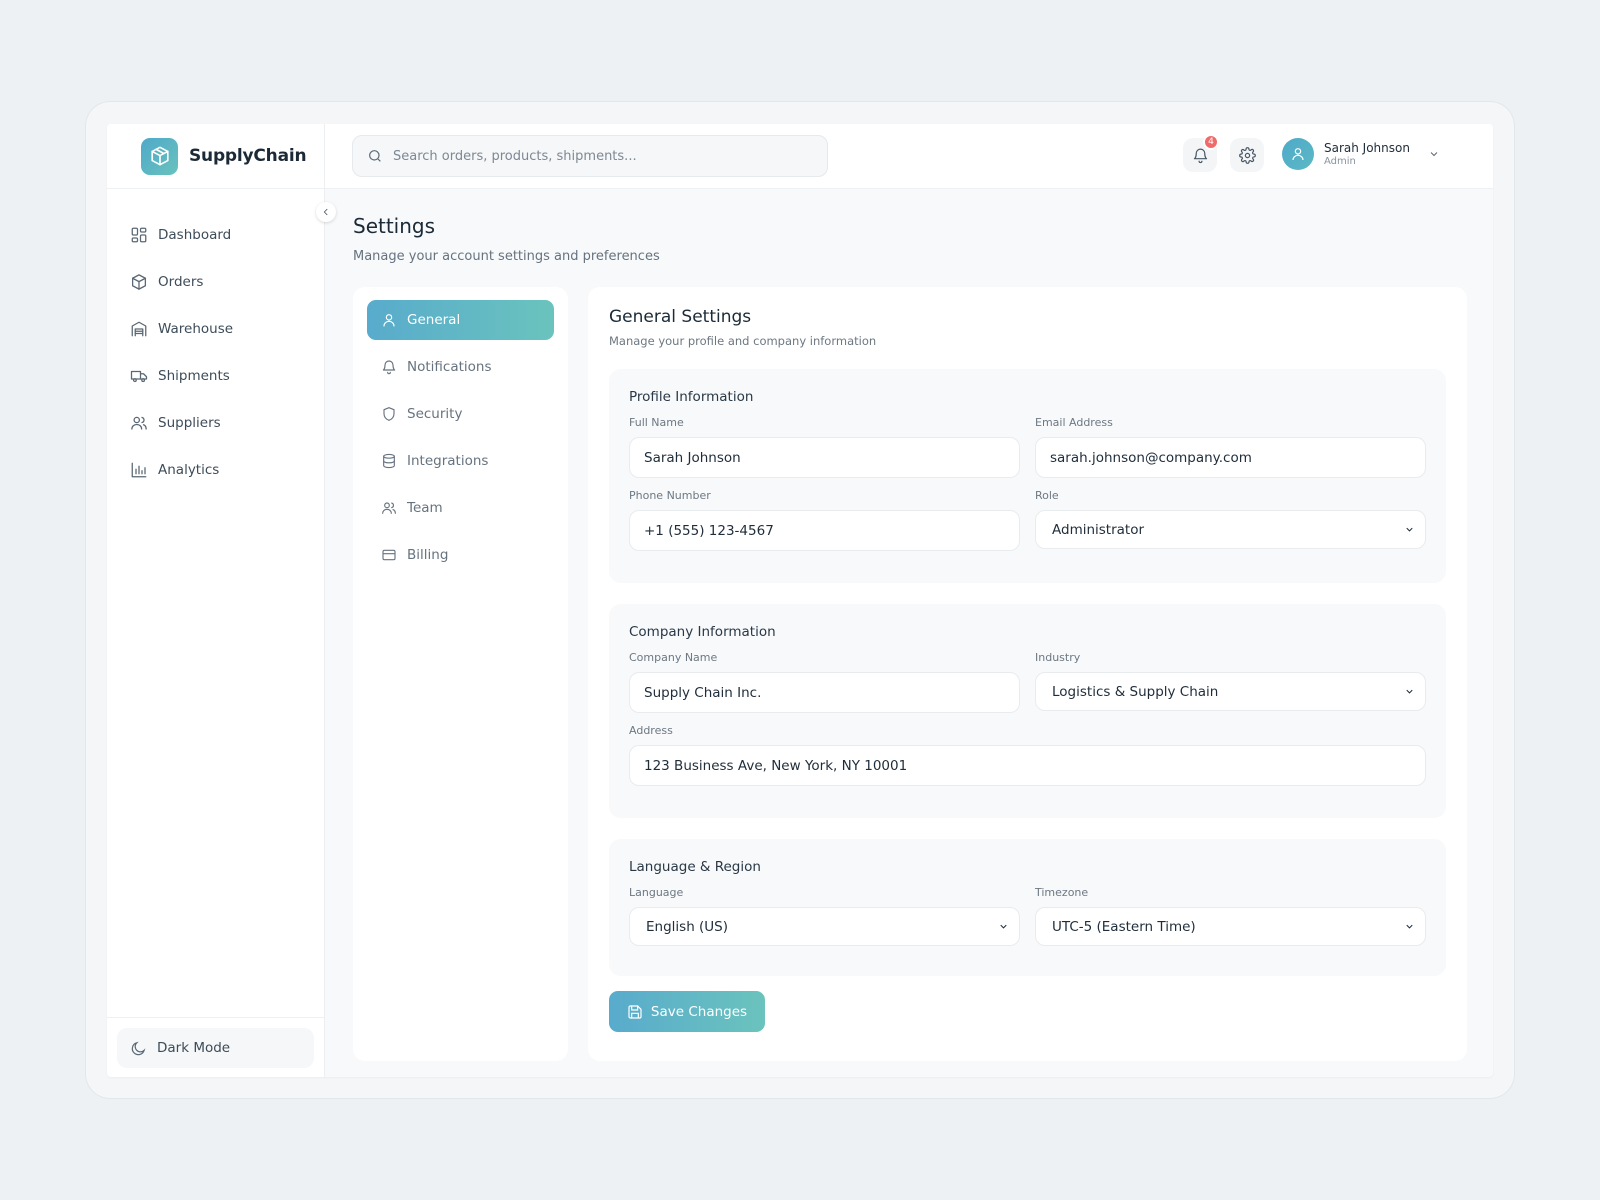 The width and height of the screenshot is (1600, 1200). I want to click on email-field: sarah.johnson@company.com, so click(1230, 457).